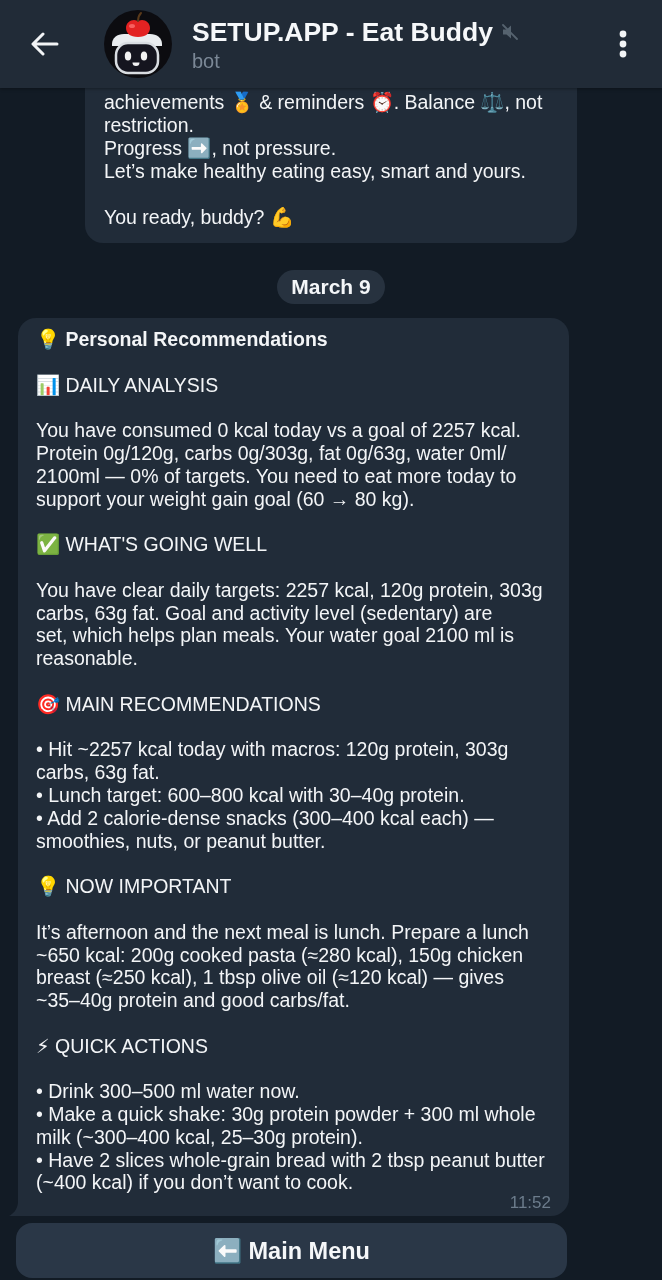 The height and width of the screenshot is (1280, 662). What do you see at coordinates (206, 61) in the screenshot?
I see `chat-subtitle: bot` at bounding box center [206, 61].